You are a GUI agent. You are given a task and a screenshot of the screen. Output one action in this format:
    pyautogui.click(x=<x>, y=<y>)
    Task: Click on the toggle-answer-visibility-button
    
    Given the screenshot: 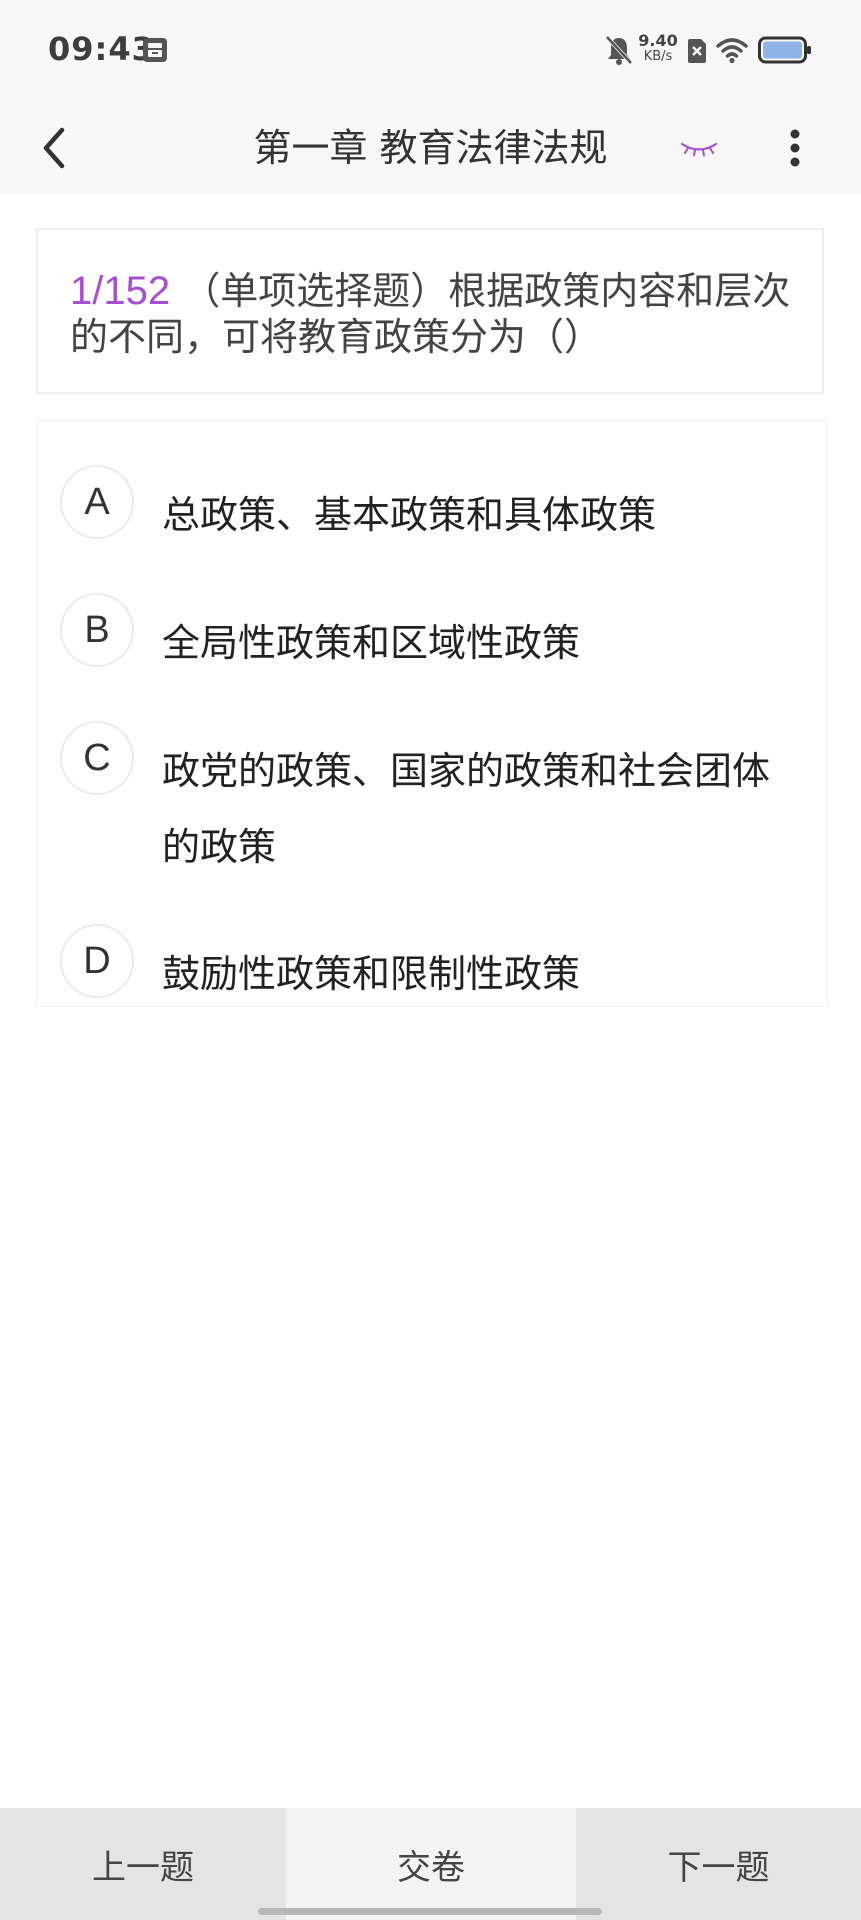 What is the action you would take?
    pyautogui.click(x=699, y=149)
    